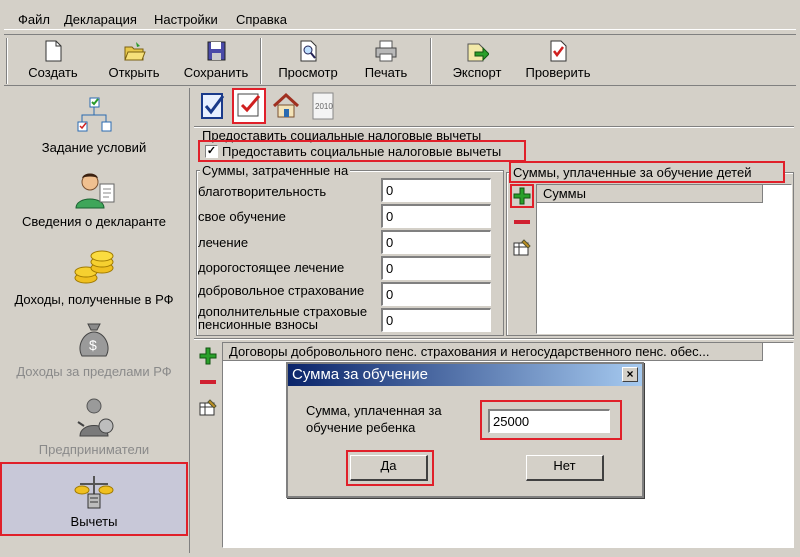  Describe the element at coordinates (94, 371) in the screenshot. I see `sidebar-item-label: Доходы за пределами РФ` at that location.